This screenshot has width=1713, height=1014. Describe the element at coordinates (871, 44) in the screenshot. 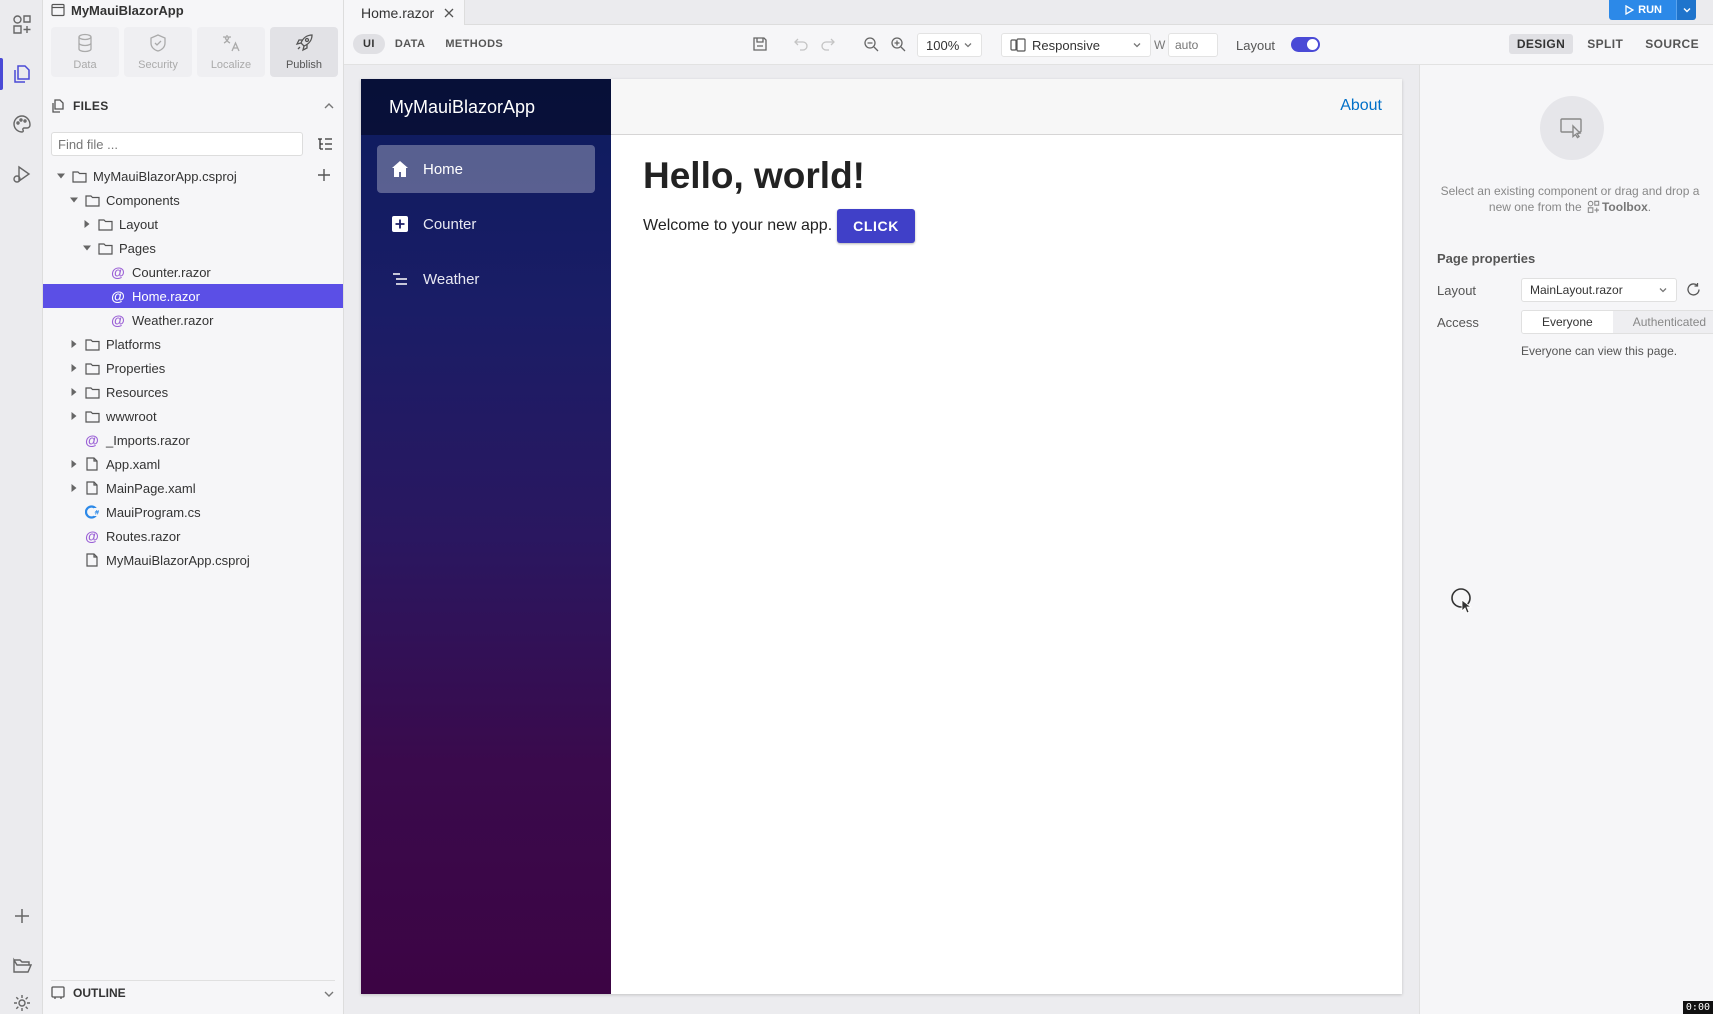

I see `zoom-out-icon` at that location.